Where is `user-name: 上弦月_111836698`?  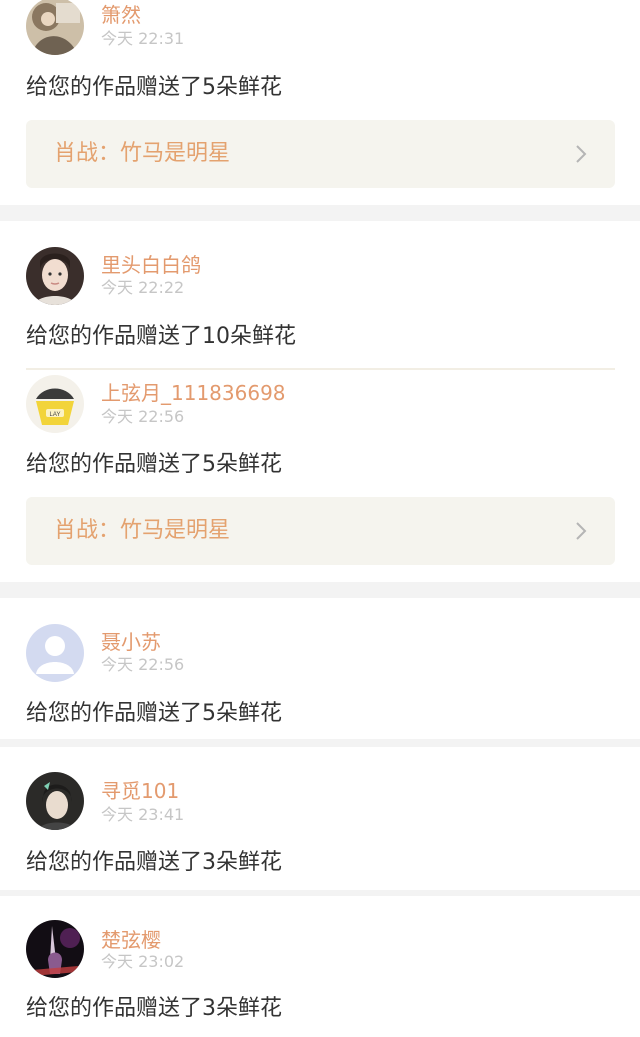
user-name: 上弦月_111836698 is located at coordinates (193, 393).